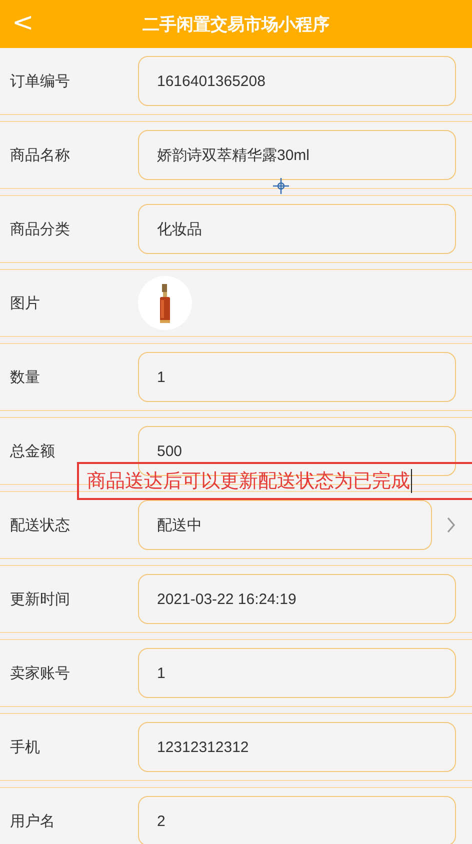 This screenshot has height=844, width=472. I want to click on field-label: 数量, so click(25, 377).